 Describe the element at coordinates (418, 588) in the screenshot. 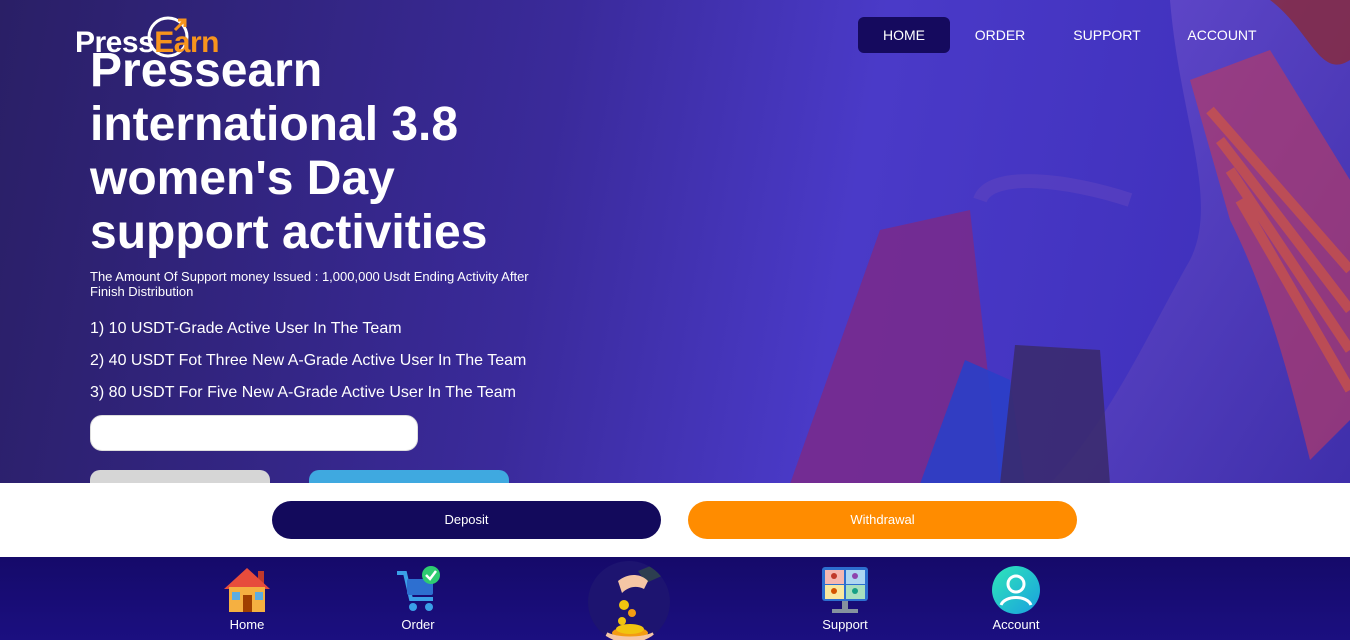

I see `cart-icon` at that location.